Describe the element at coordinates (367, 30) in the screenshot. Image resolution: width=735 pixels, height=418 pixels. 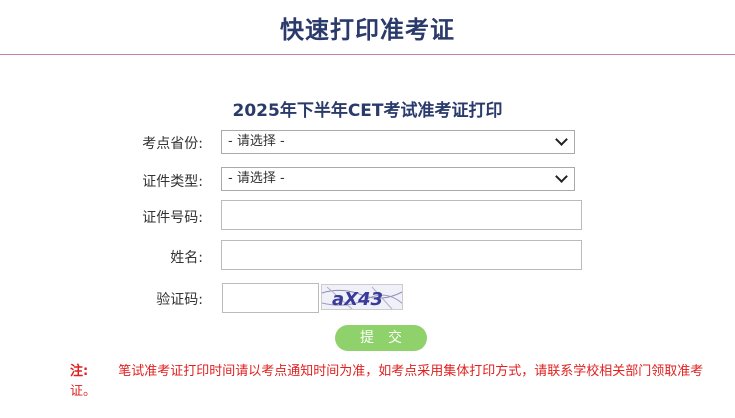
I see `page-title: 快速打印准考证` at that location.